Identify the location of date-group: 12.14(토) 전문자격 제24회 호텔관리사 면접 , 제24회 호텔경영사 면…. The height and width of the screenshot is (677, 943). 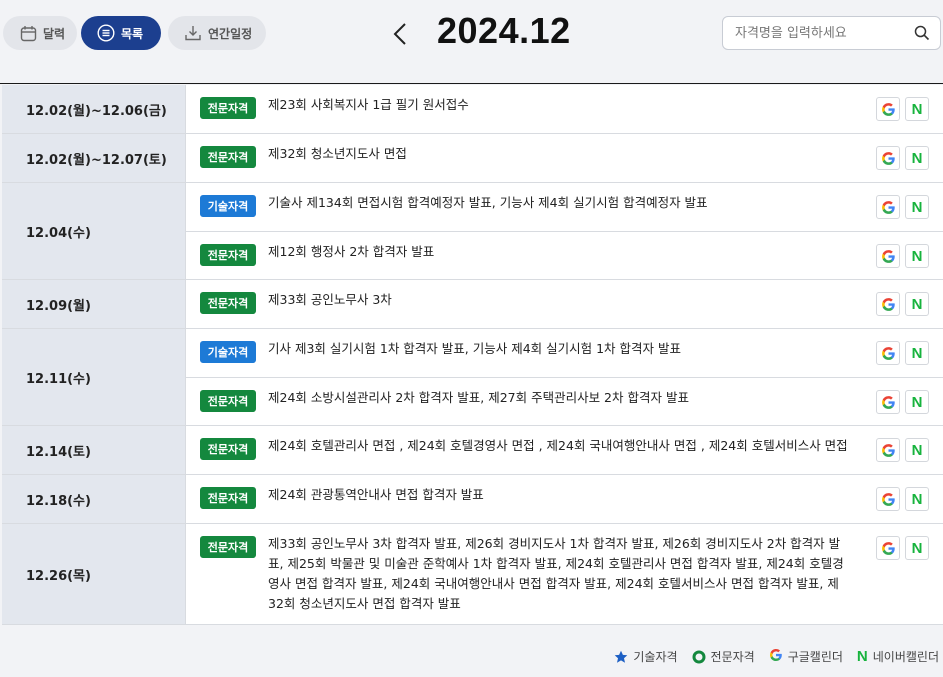
(472, 449).